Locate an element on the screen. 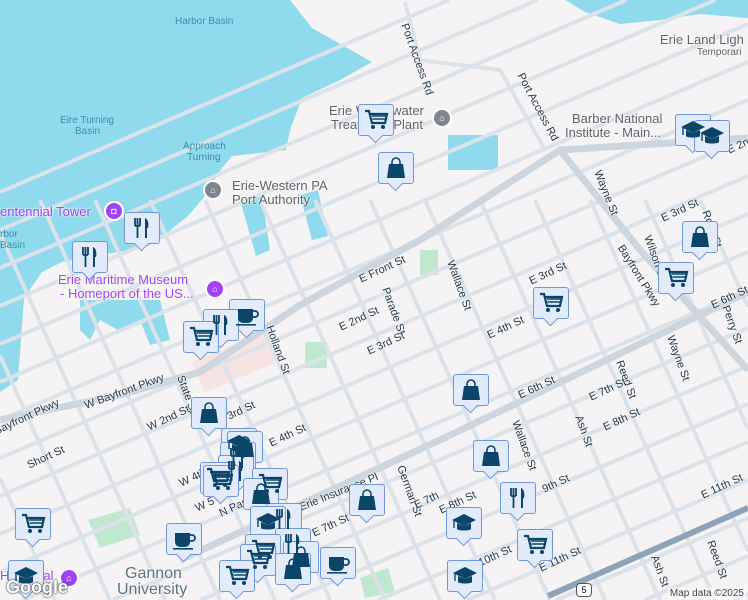 The width and height of the screenshot is (748, 600). poi-label: Temporari is located at coordinates (719, 53).